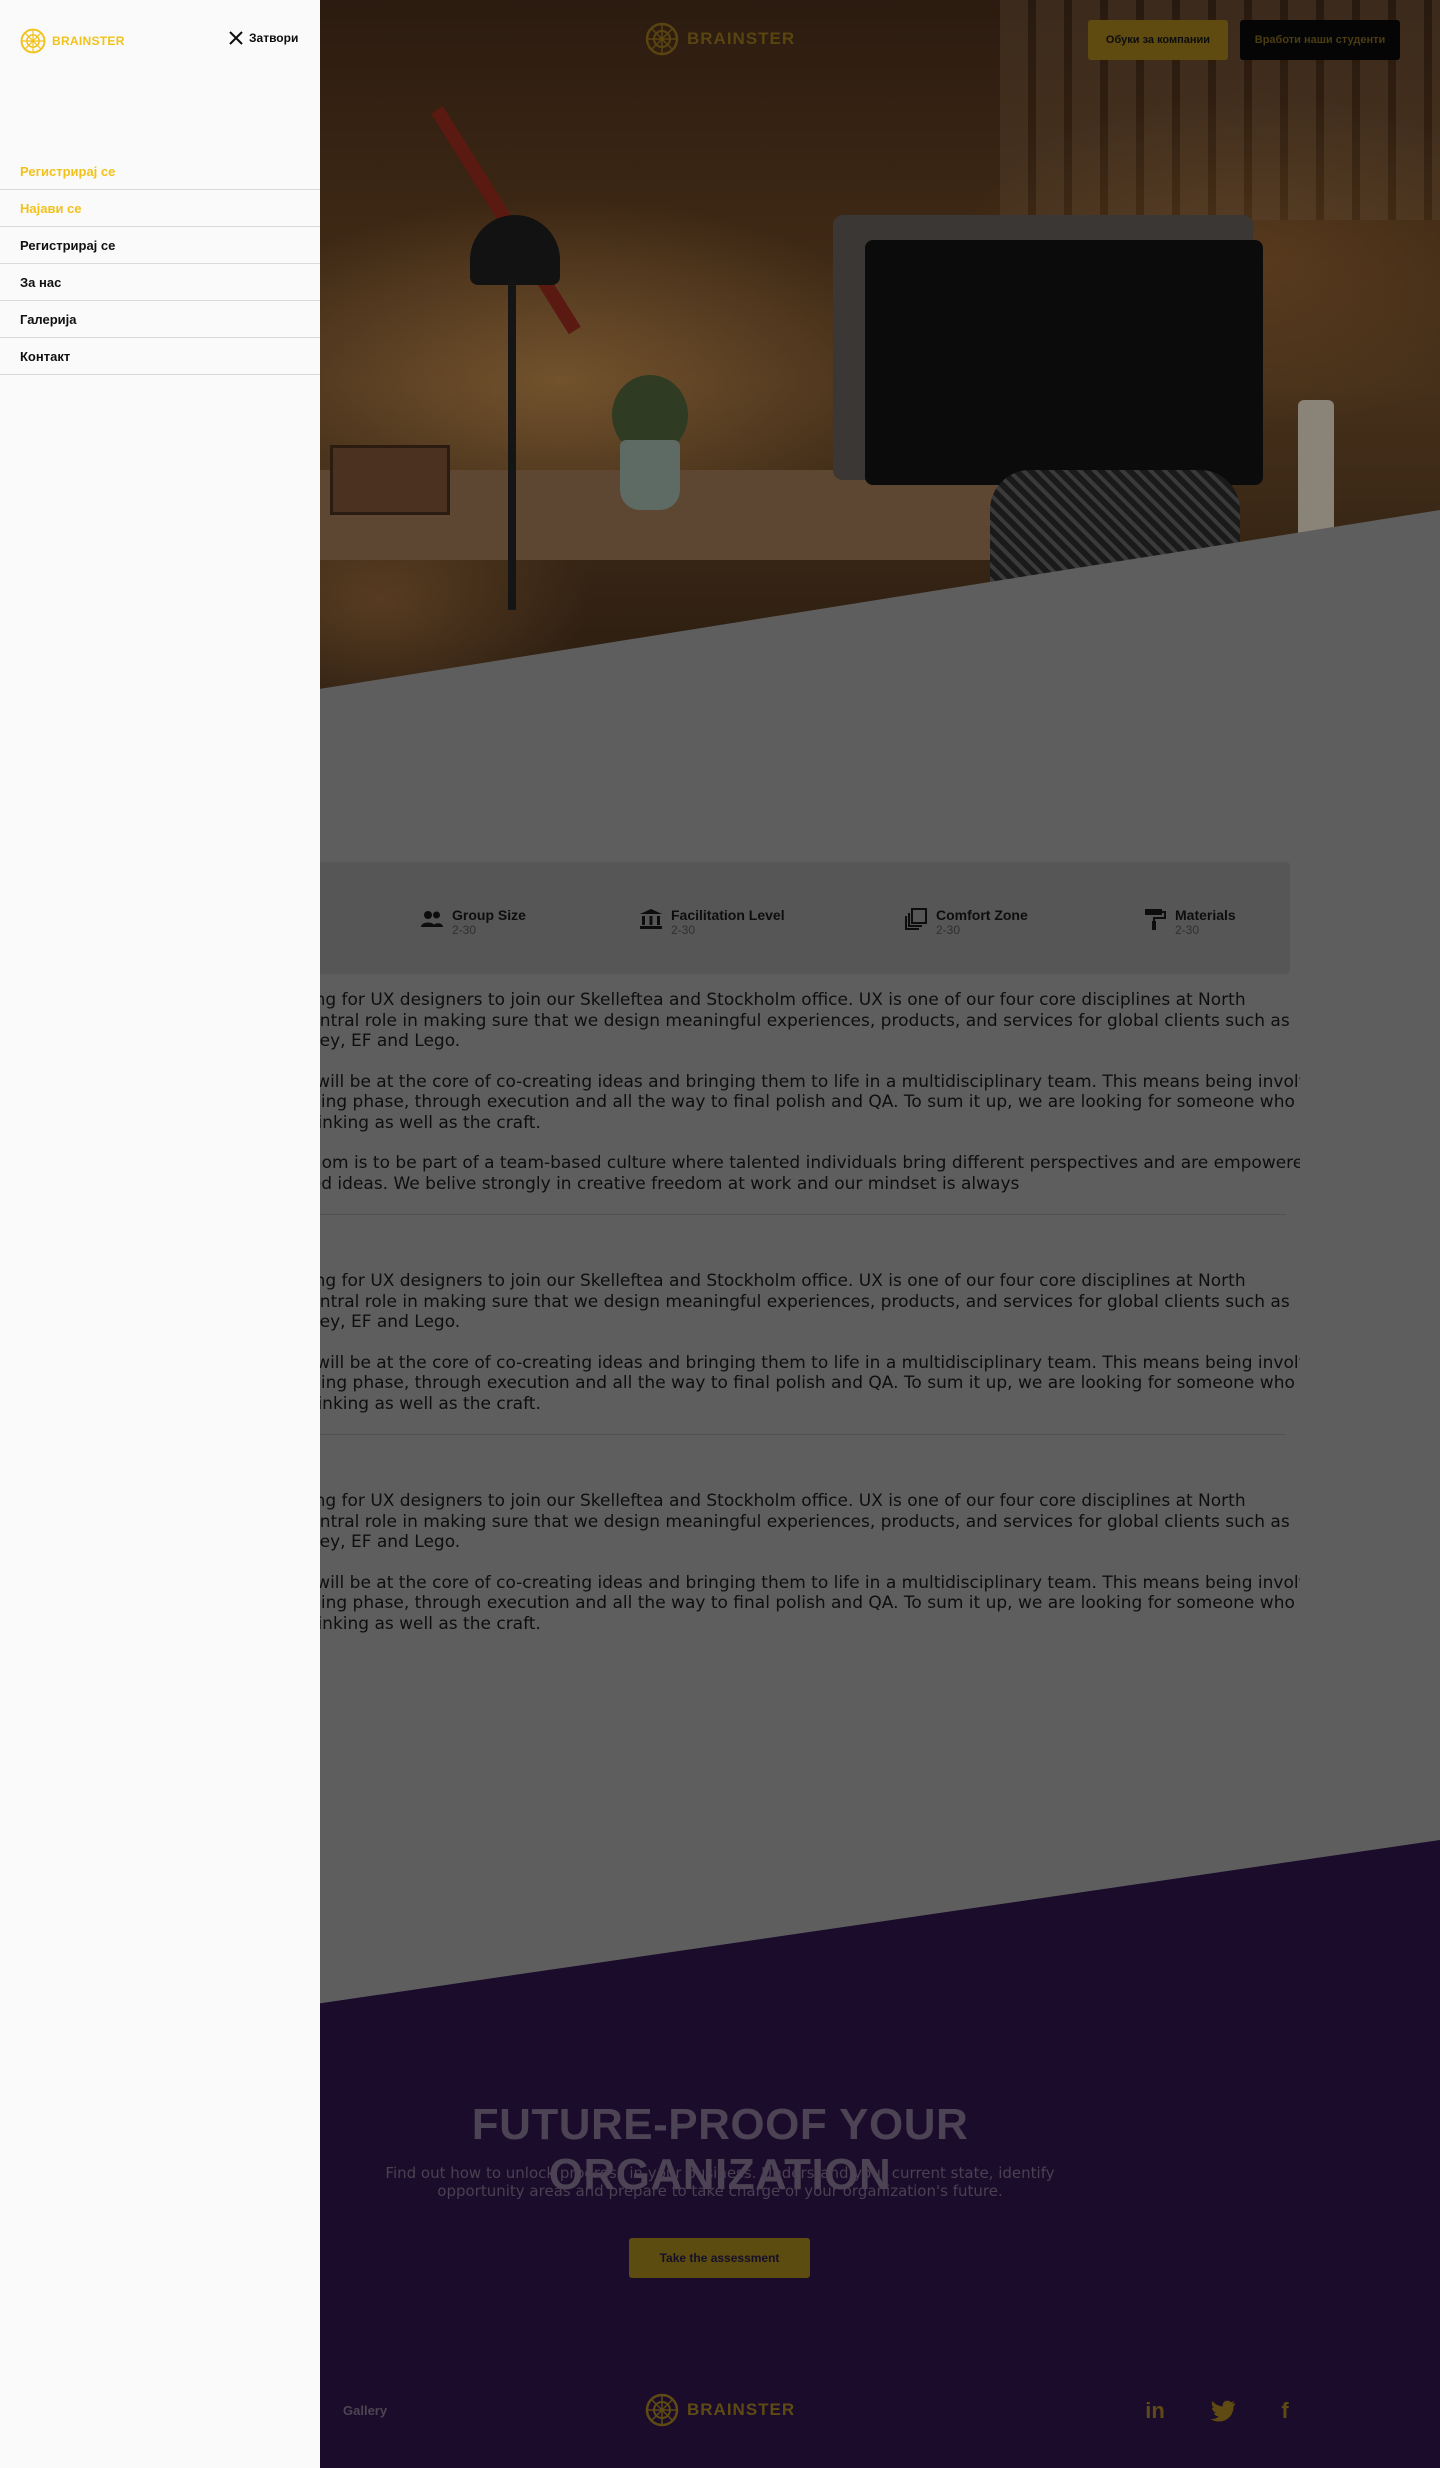 The height and width of the screenshot is (2468, 1440). Describe the element at coordinates (160, 171) in the screenshot. I see `menu-item-register: Регистрирај се` at that location.